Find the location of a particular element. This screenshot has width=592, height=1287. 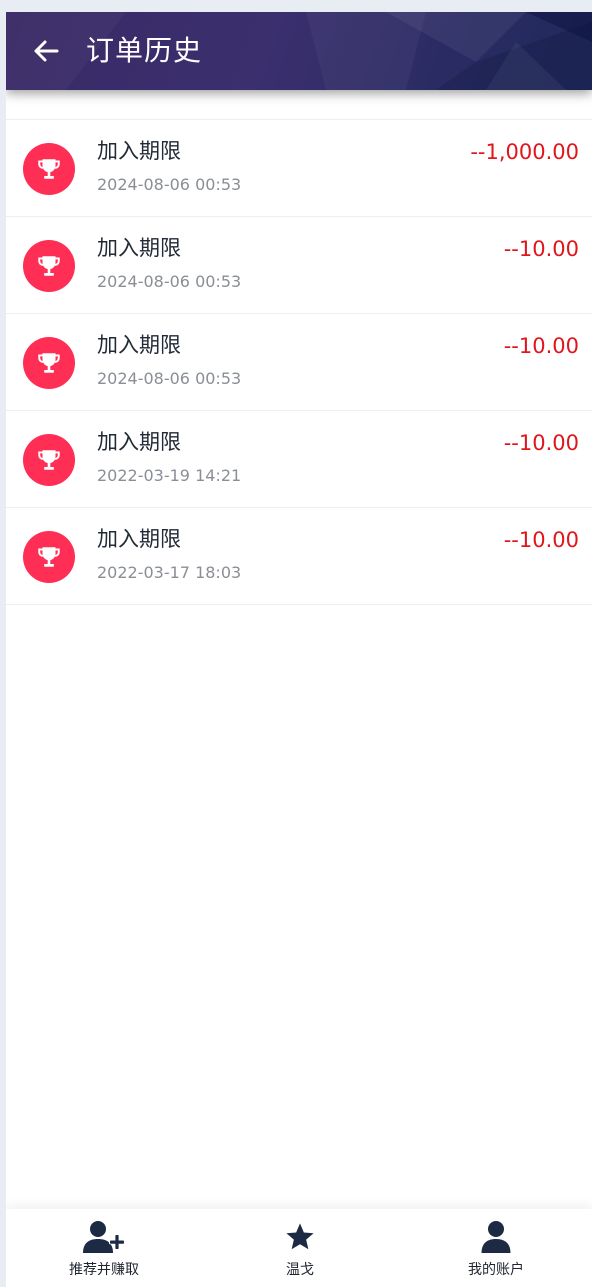

order-amount: --1,000.00 is located at coordinates (524, 152).